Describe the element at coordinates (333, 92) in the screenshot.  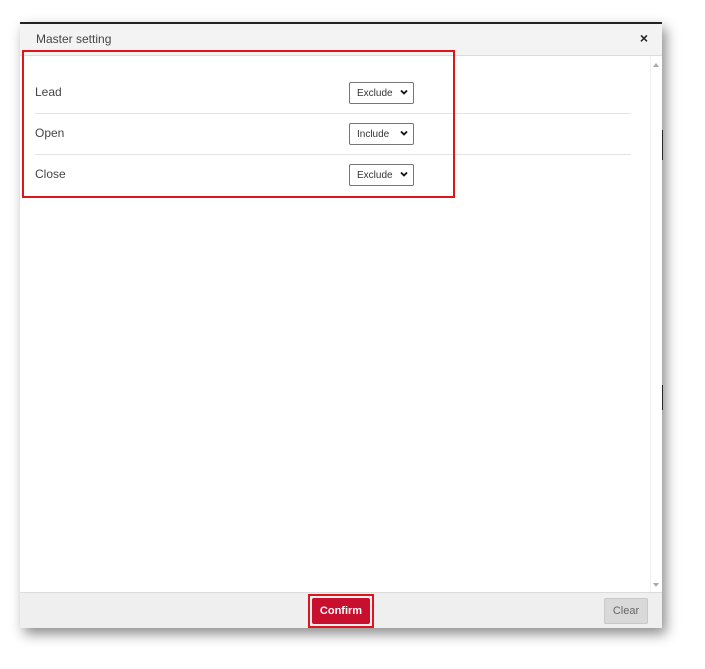
I see `setting-row-lead: Lead Exclude` at that location.